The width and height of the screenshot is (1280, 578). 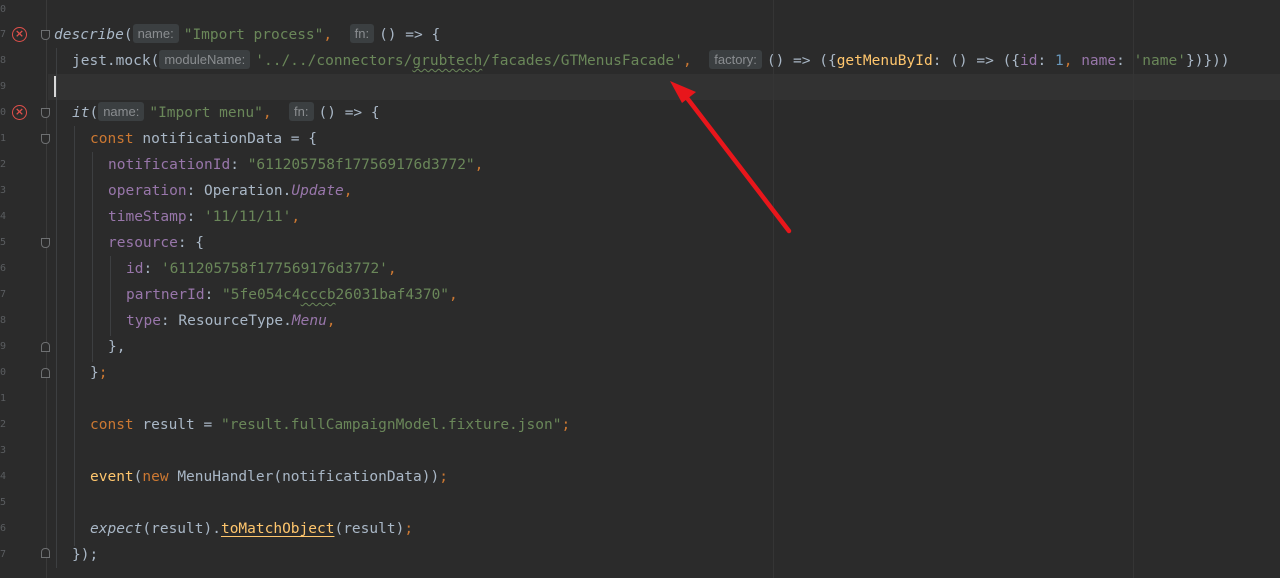 What do you see at coordinates (736, 162) in the screenshot?
I see `arrow-shaft` at bounding box center [736, 162].